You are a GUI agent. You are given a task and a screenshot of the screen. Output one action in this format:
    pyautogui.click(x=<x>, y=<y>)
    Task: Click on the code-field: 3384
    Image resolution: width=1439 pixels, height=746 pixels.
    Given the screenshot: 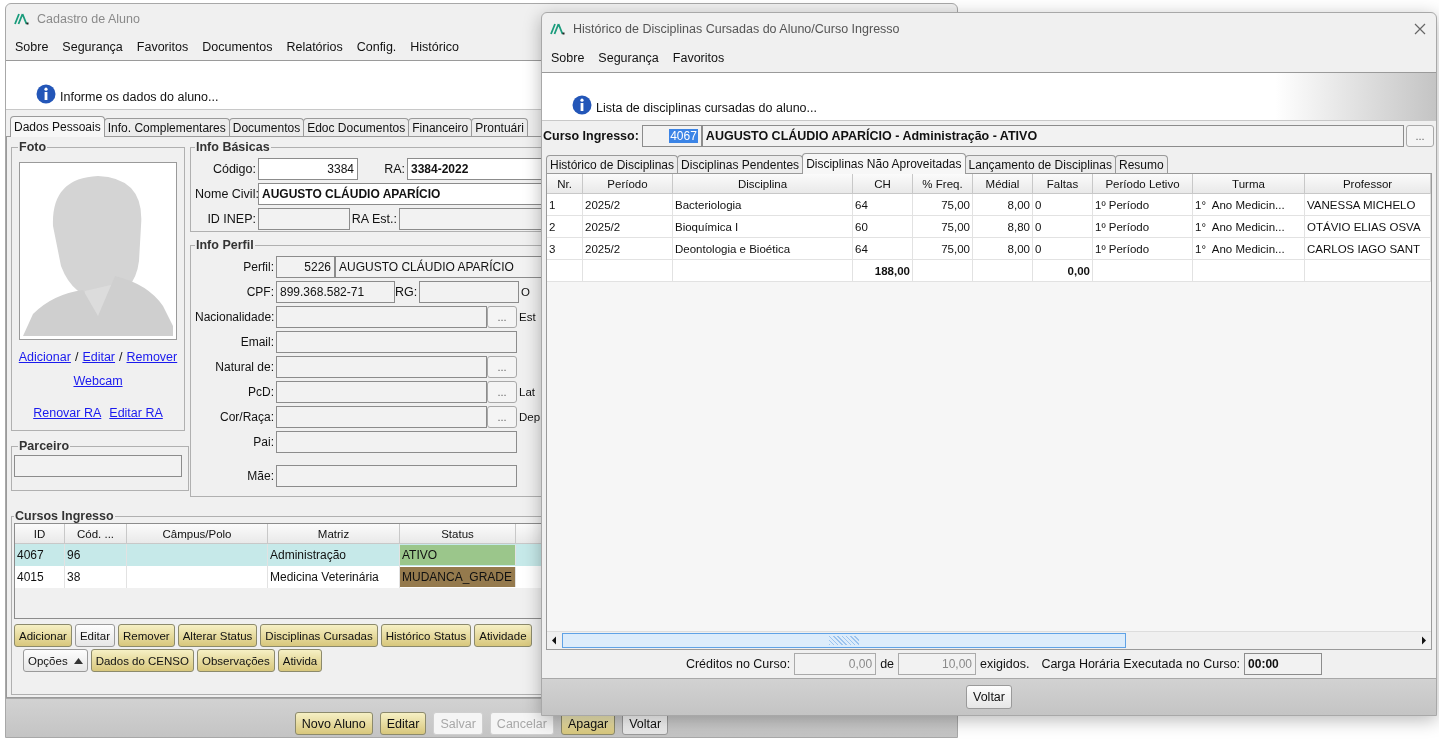 What is the action you would take?
    pyautogui.click(x=308, y=168)
    